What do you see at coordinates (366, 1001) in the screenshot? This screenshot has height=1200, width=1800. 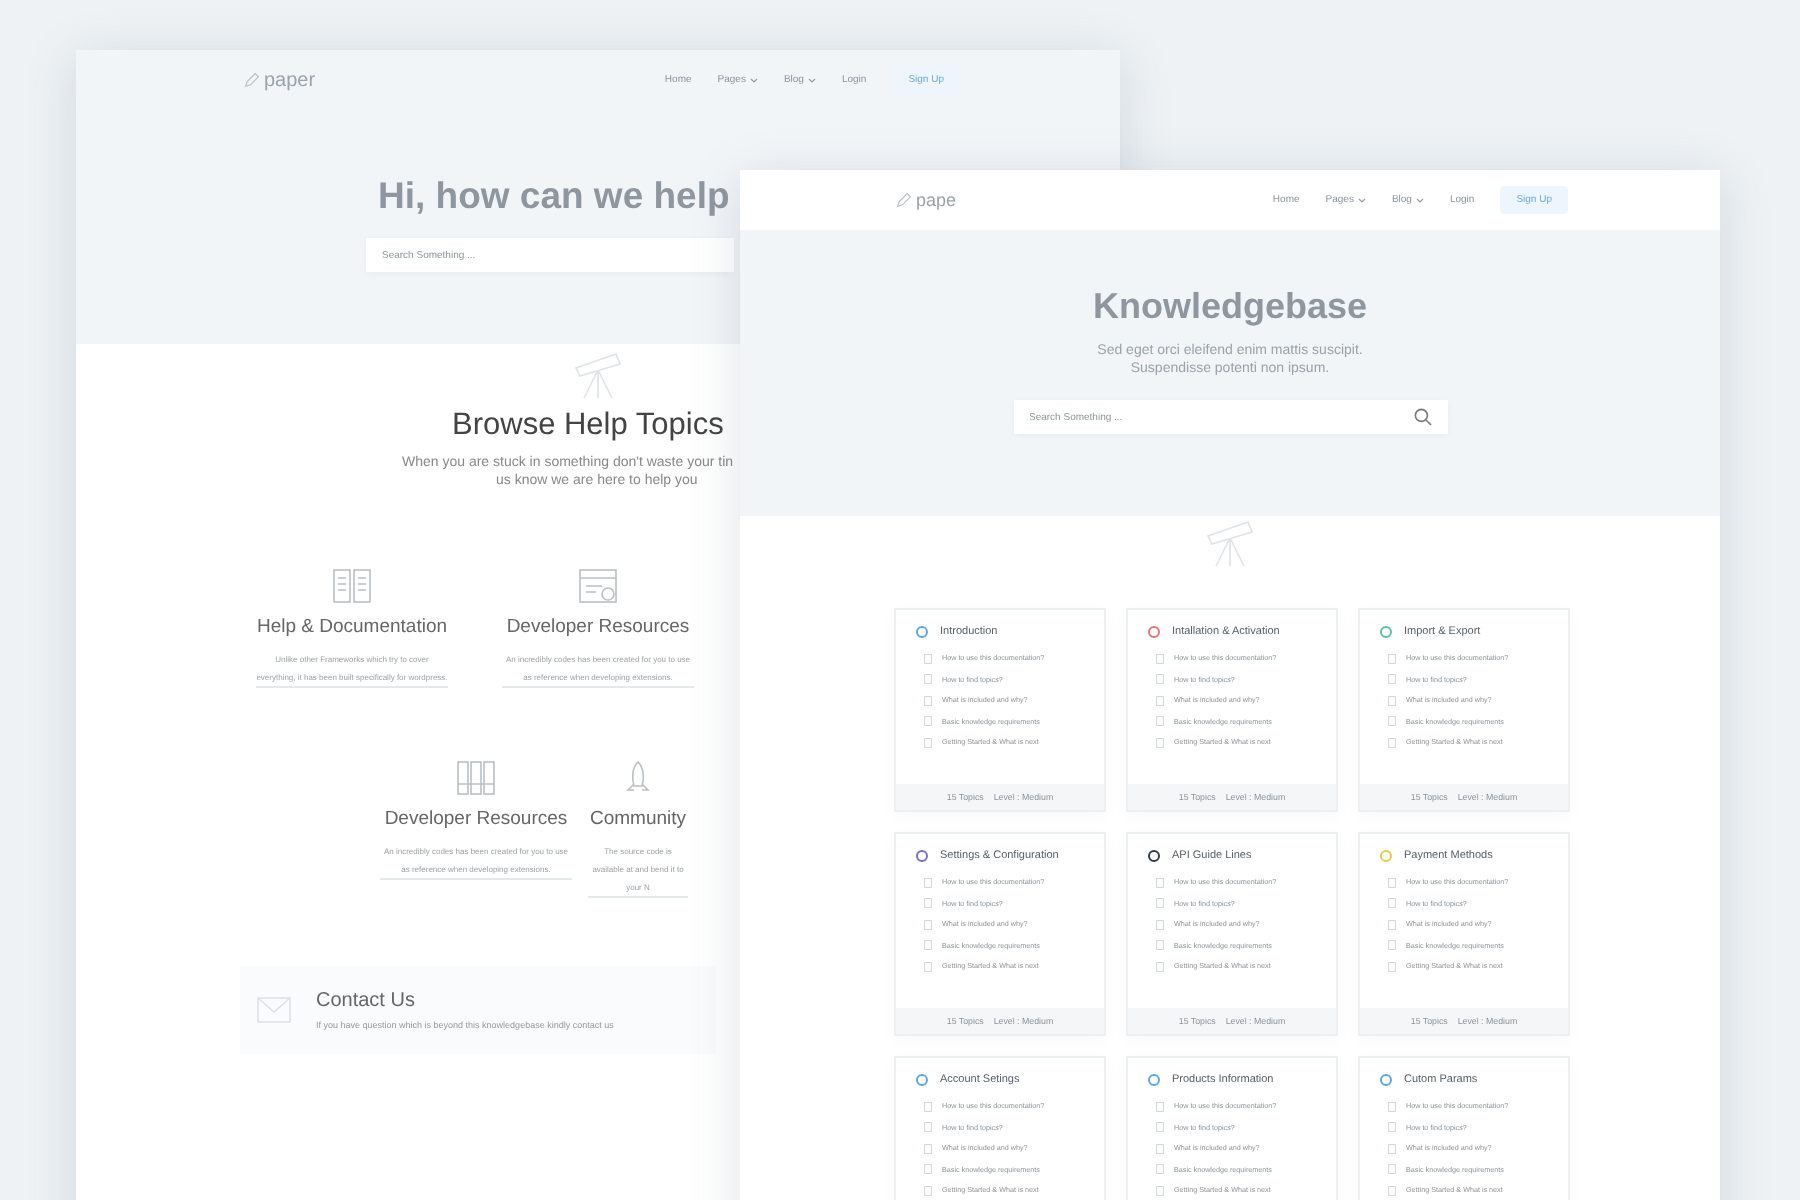 I see `contact-title: Contact Us` at bounding box center [366, 1001].